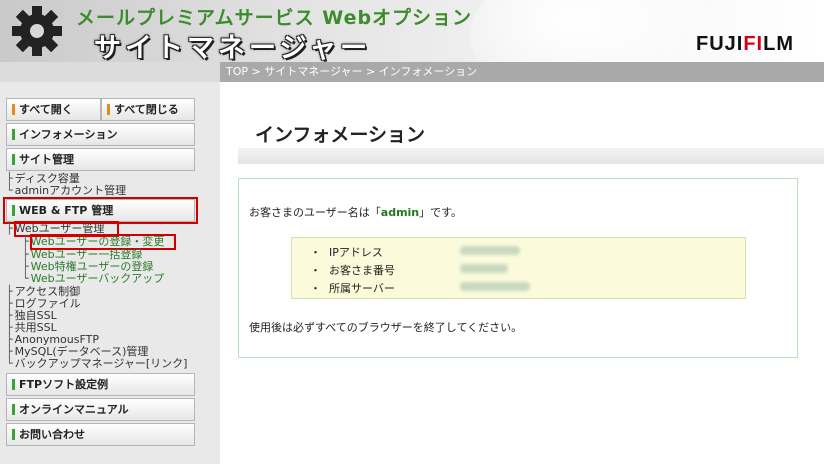  What do you see at coordinates (386, 327) in the screenshot?
I see `closing-note: 使用後は必ずすべてのブラウザーを終了してください。` at bounding box center [386, 327].